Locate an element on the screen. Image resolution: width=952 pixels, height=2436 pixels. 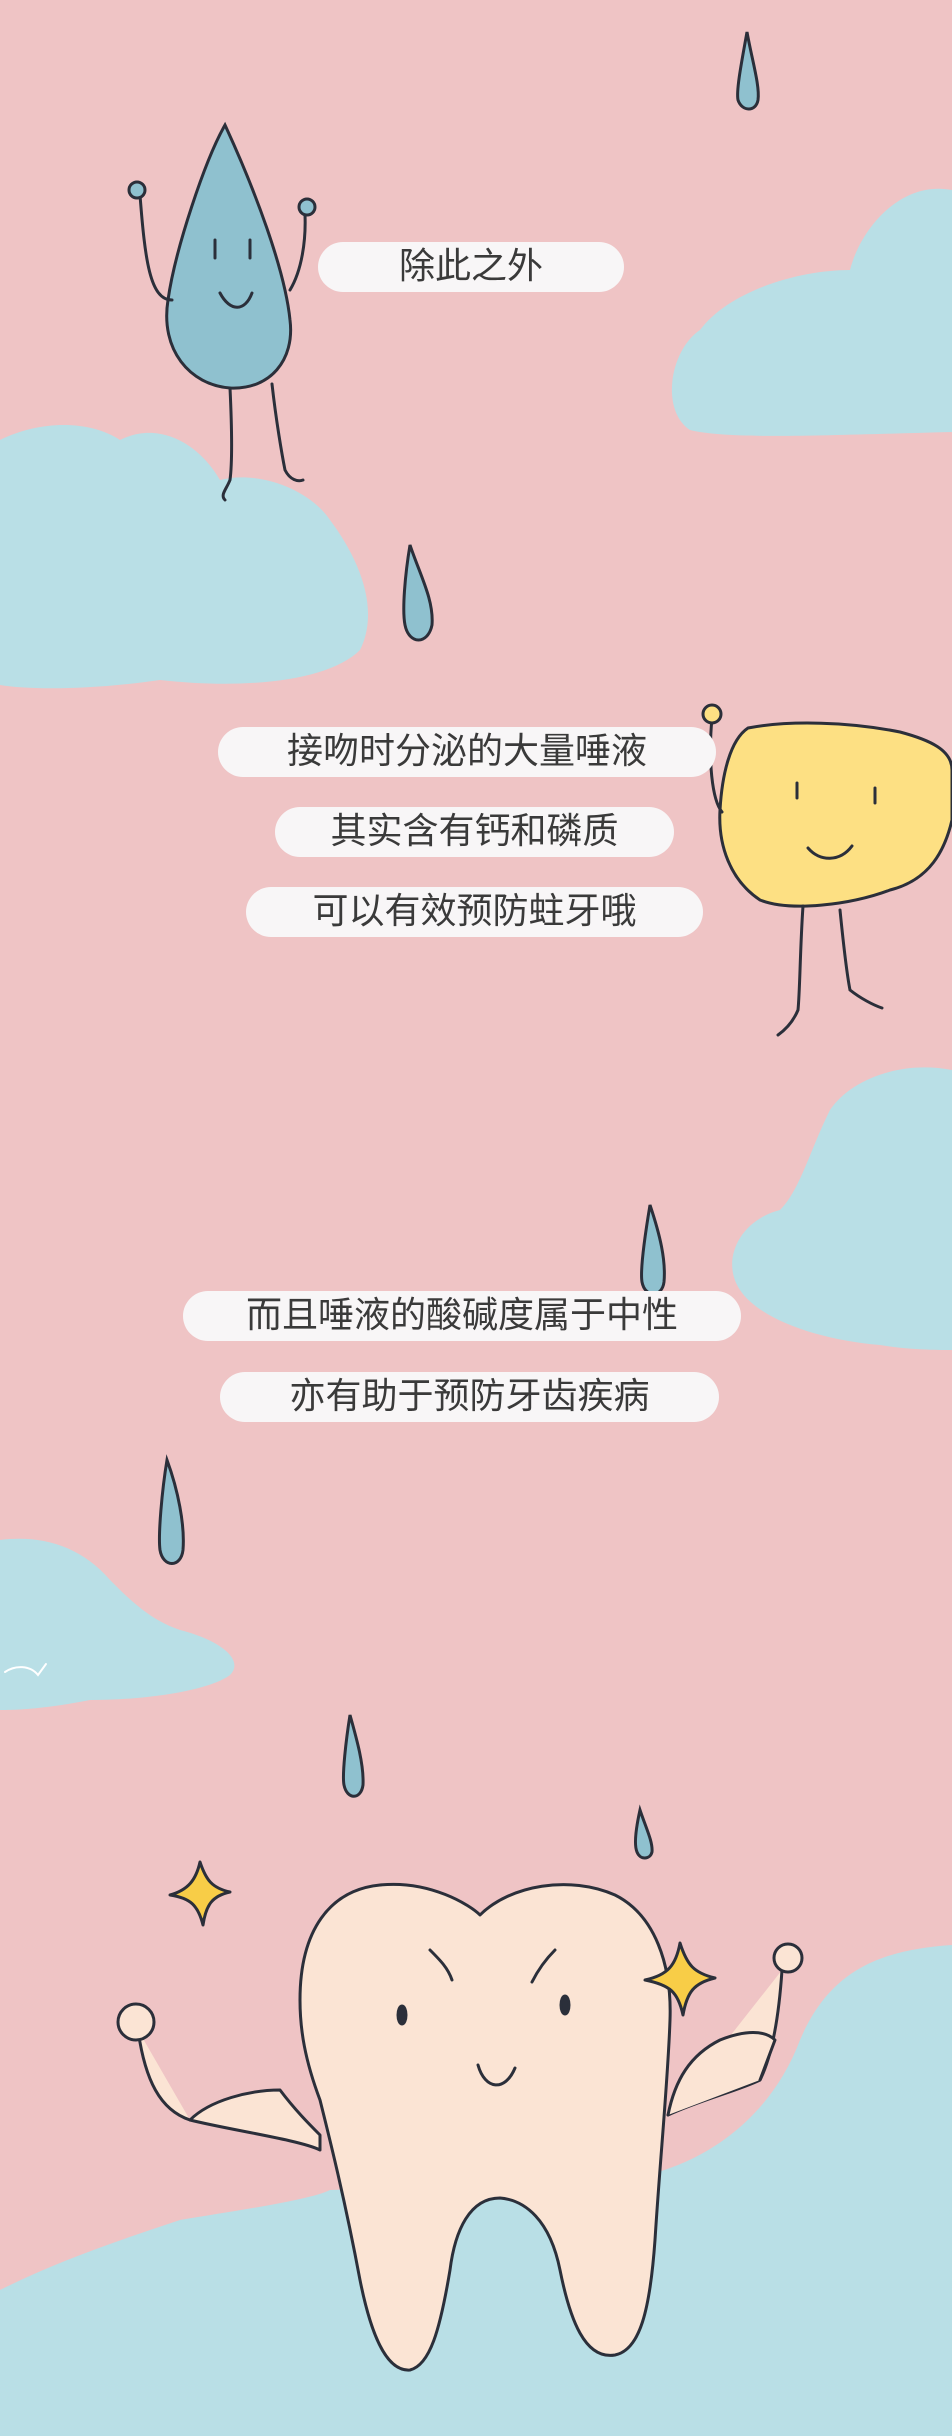
caption-ph-line-1: 而且唾液的酸碱度属于中性 is located at coordinates (462, 1316).